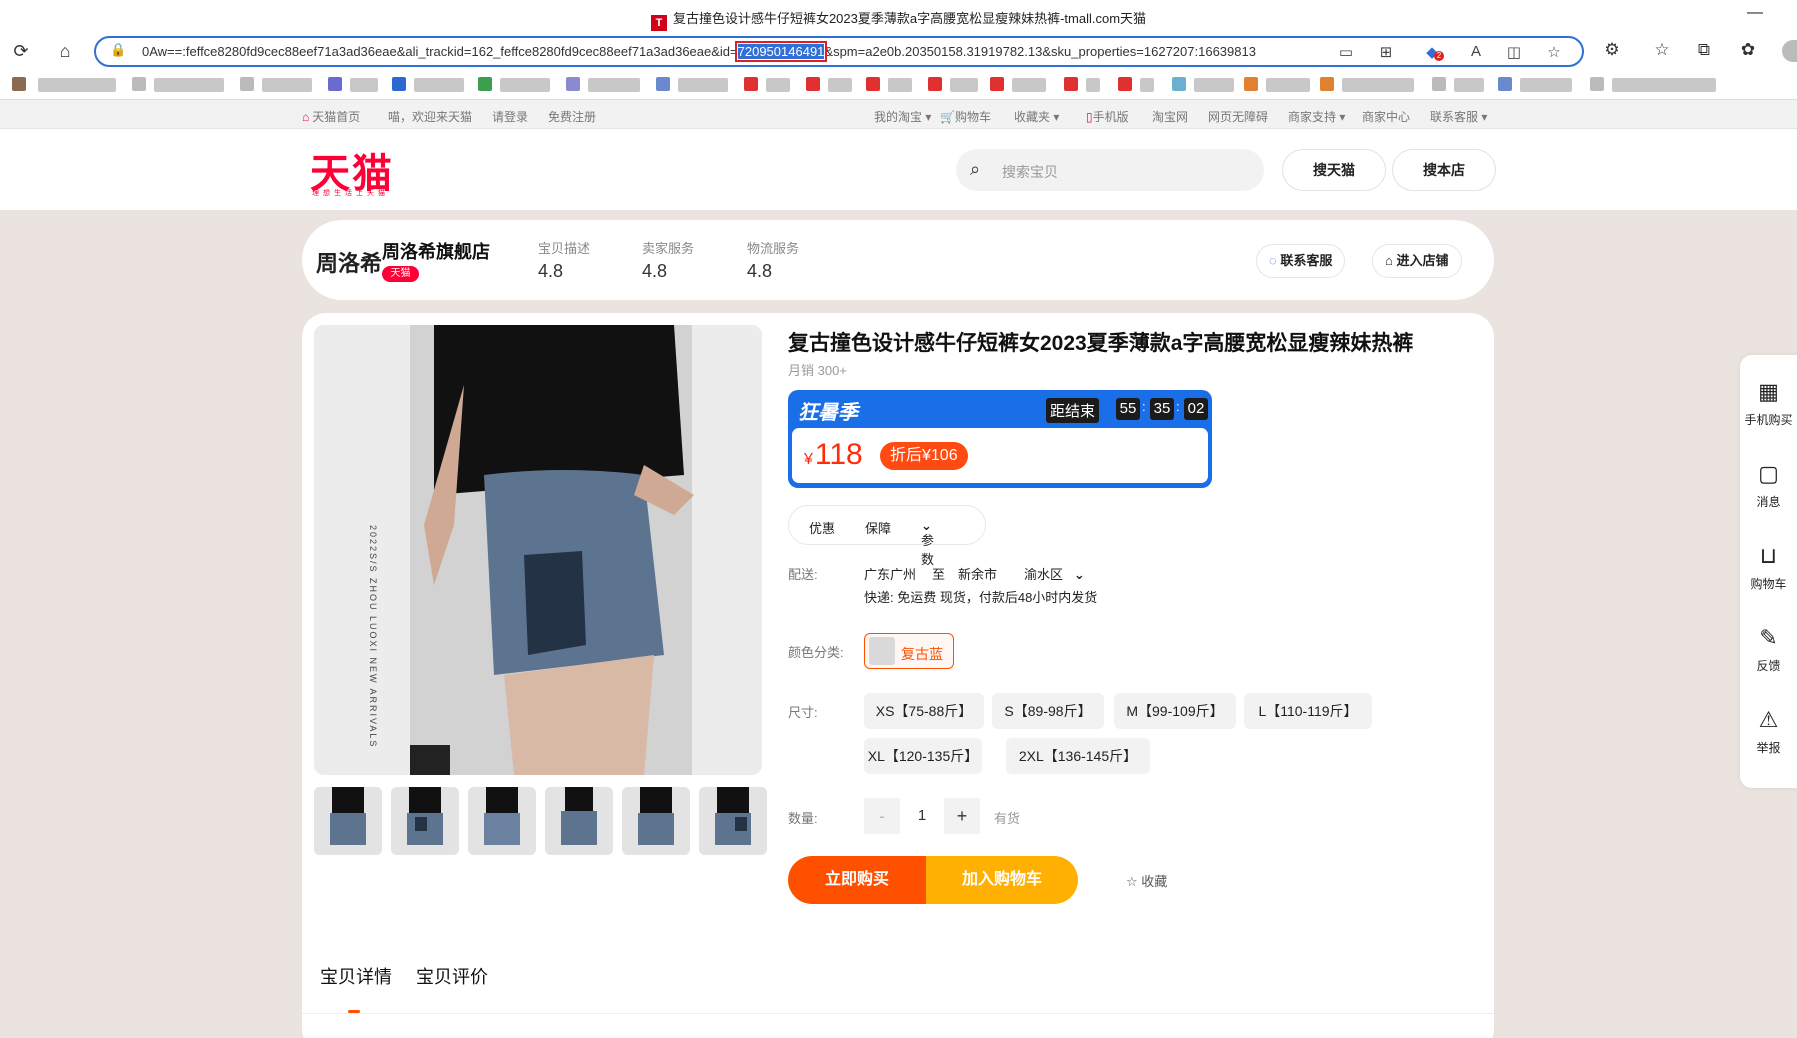 The image size is (1797, 1038). I want to click on shop-logo: 周洛希, so click(349, 262).